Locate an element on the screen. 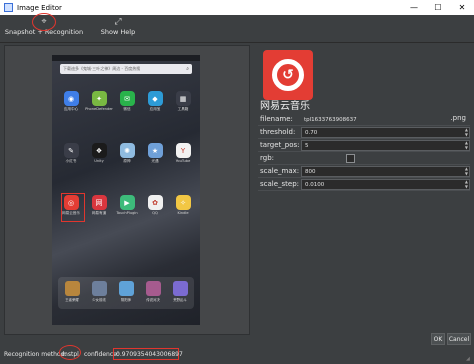  threshold-value: 0.70 is located at coordinates (311, 132).